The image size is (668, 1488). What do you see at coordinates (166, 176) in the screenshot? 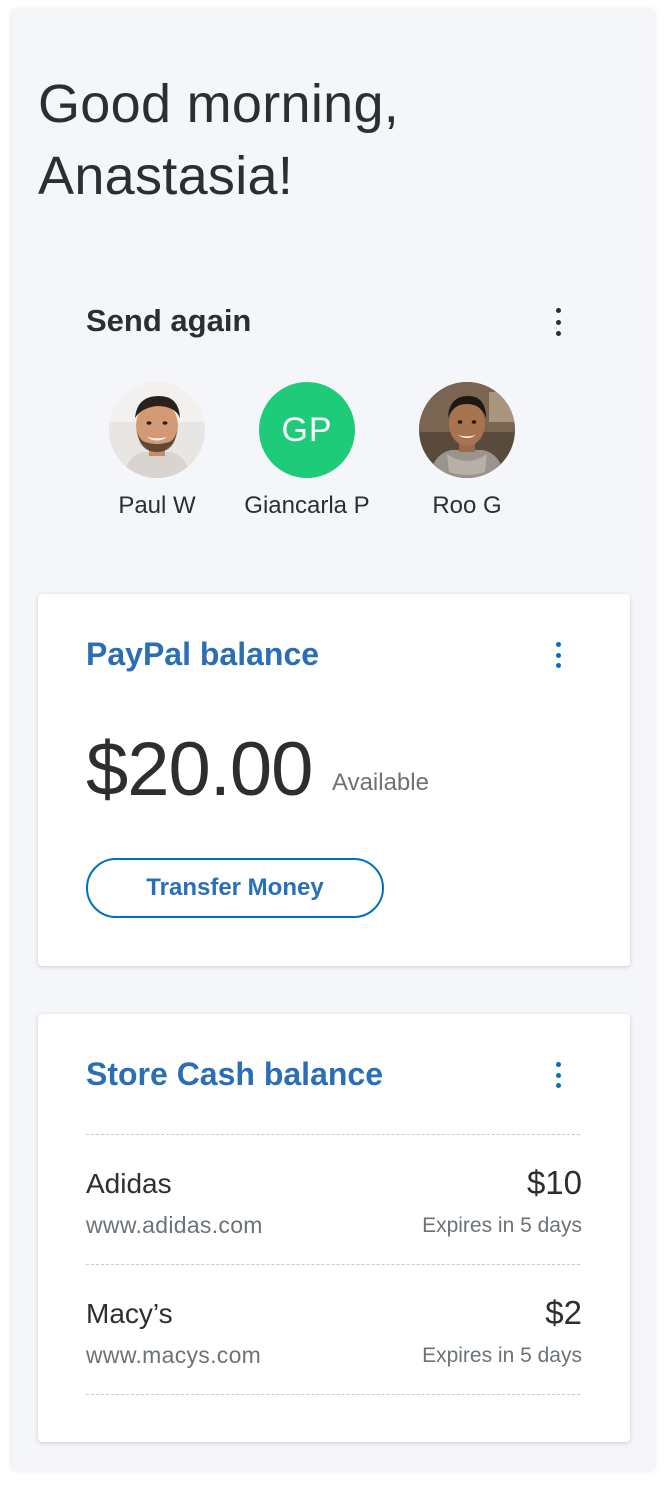
I see `greeting-line-2: Anastasia!` at bounding box center [166, 176].